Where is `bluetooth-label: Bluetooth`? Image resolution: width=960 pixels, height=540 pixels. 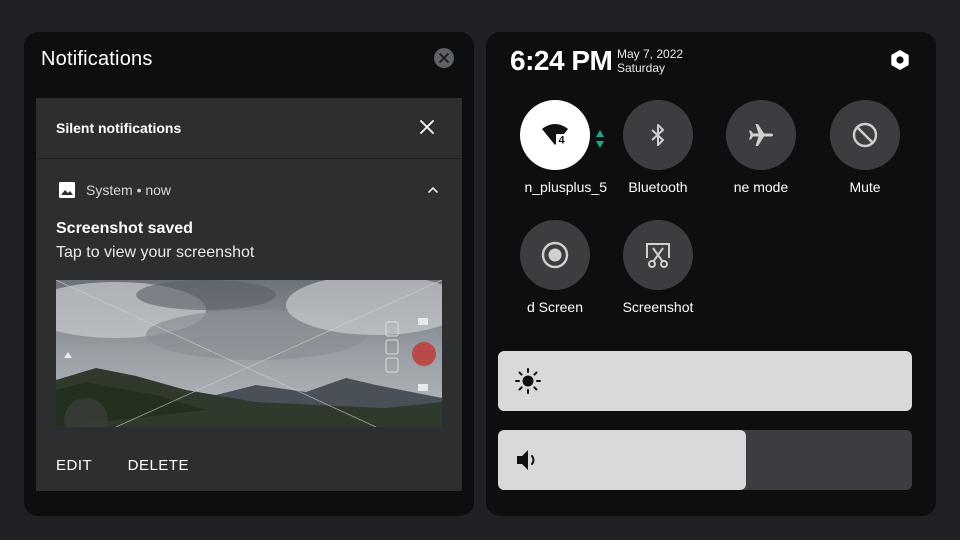
bluetooth-label: Bluetooth is located at coordinates (658, 187).